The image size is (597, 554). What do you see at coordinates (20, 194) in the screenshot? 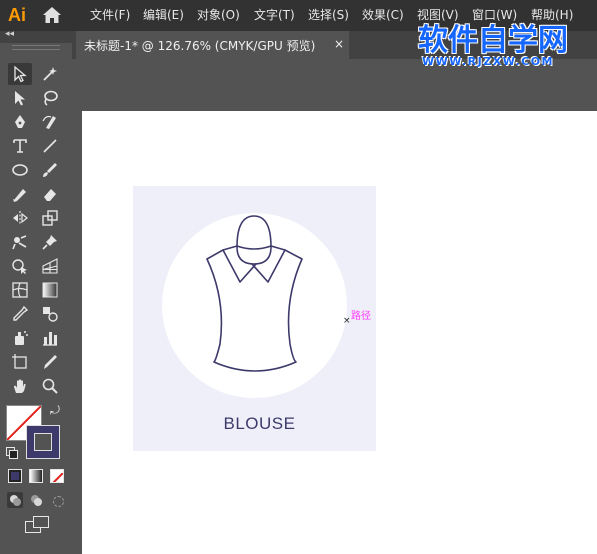
I see `shaper-icon` at bounding box center [20, 194].